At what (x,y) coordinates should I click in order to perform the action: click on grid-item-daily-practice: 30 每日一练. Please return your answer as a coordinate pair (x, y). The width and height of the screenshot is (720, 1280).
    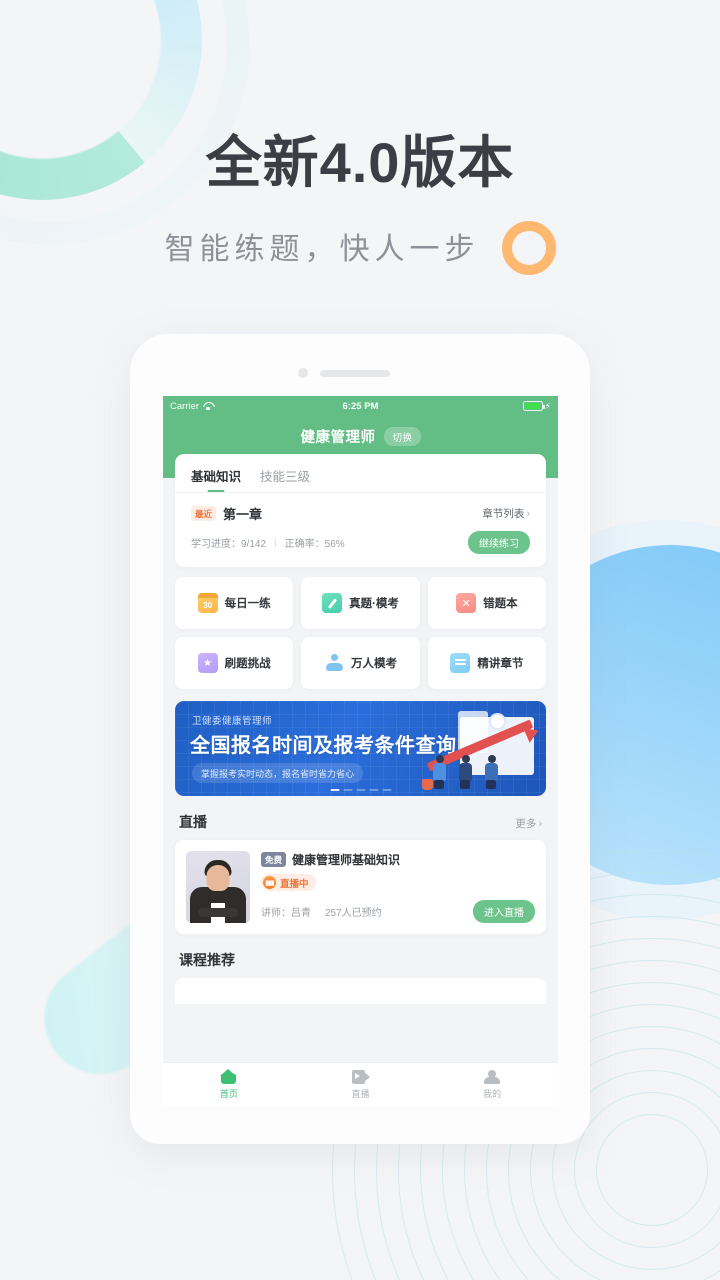
    Looking at the image, I should click on (234, 603).